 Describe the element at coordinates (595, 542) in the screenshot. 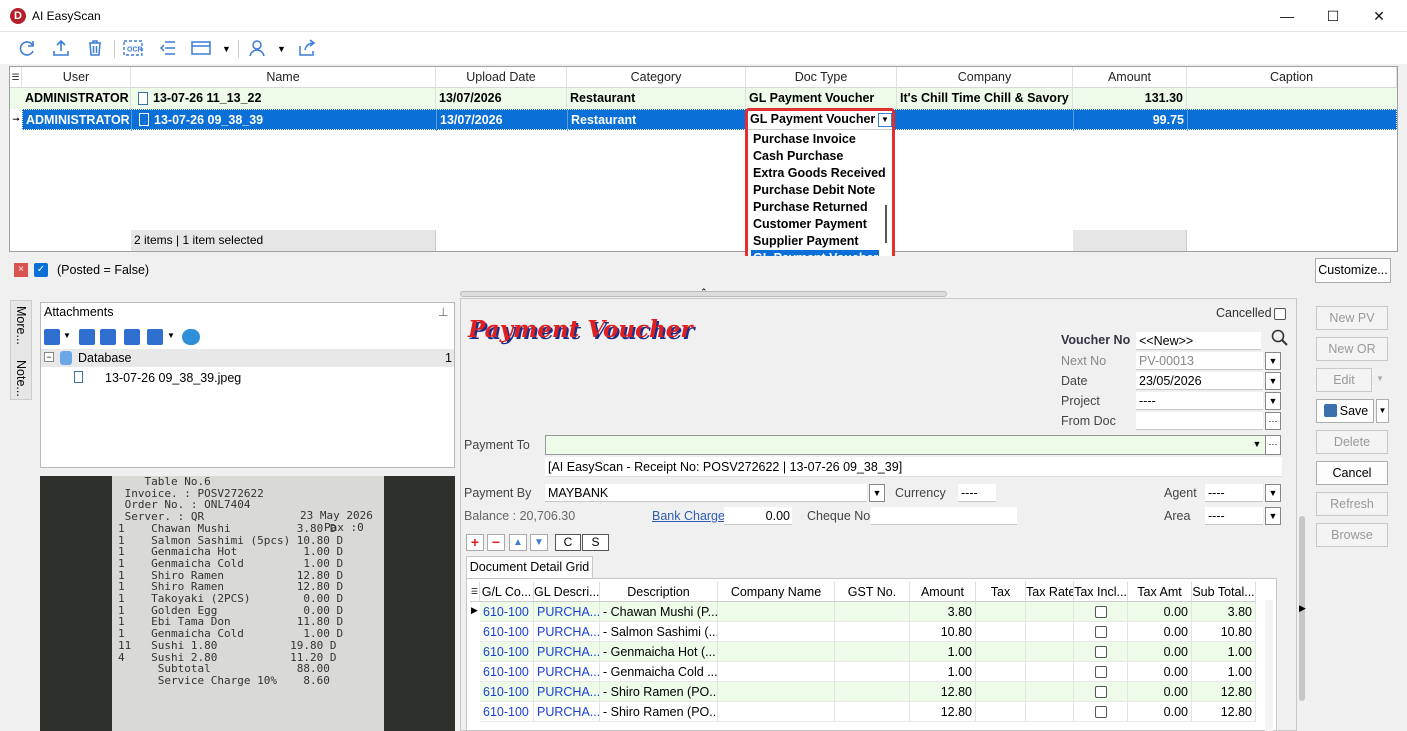

I see `s-button: S` at that location.